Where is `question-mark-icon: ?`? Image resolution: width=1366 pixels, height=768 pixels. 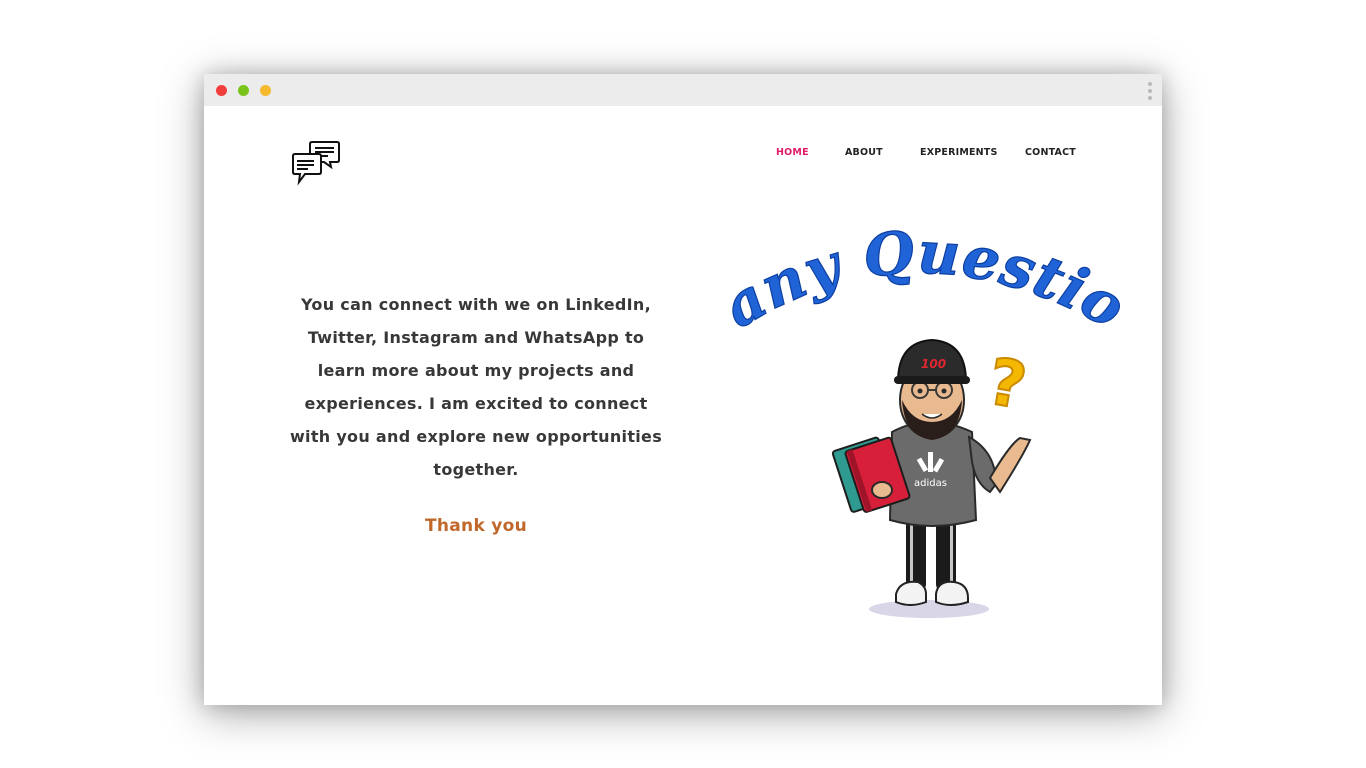
question-mark-icon: ? is located at coordinates (1006, 384).